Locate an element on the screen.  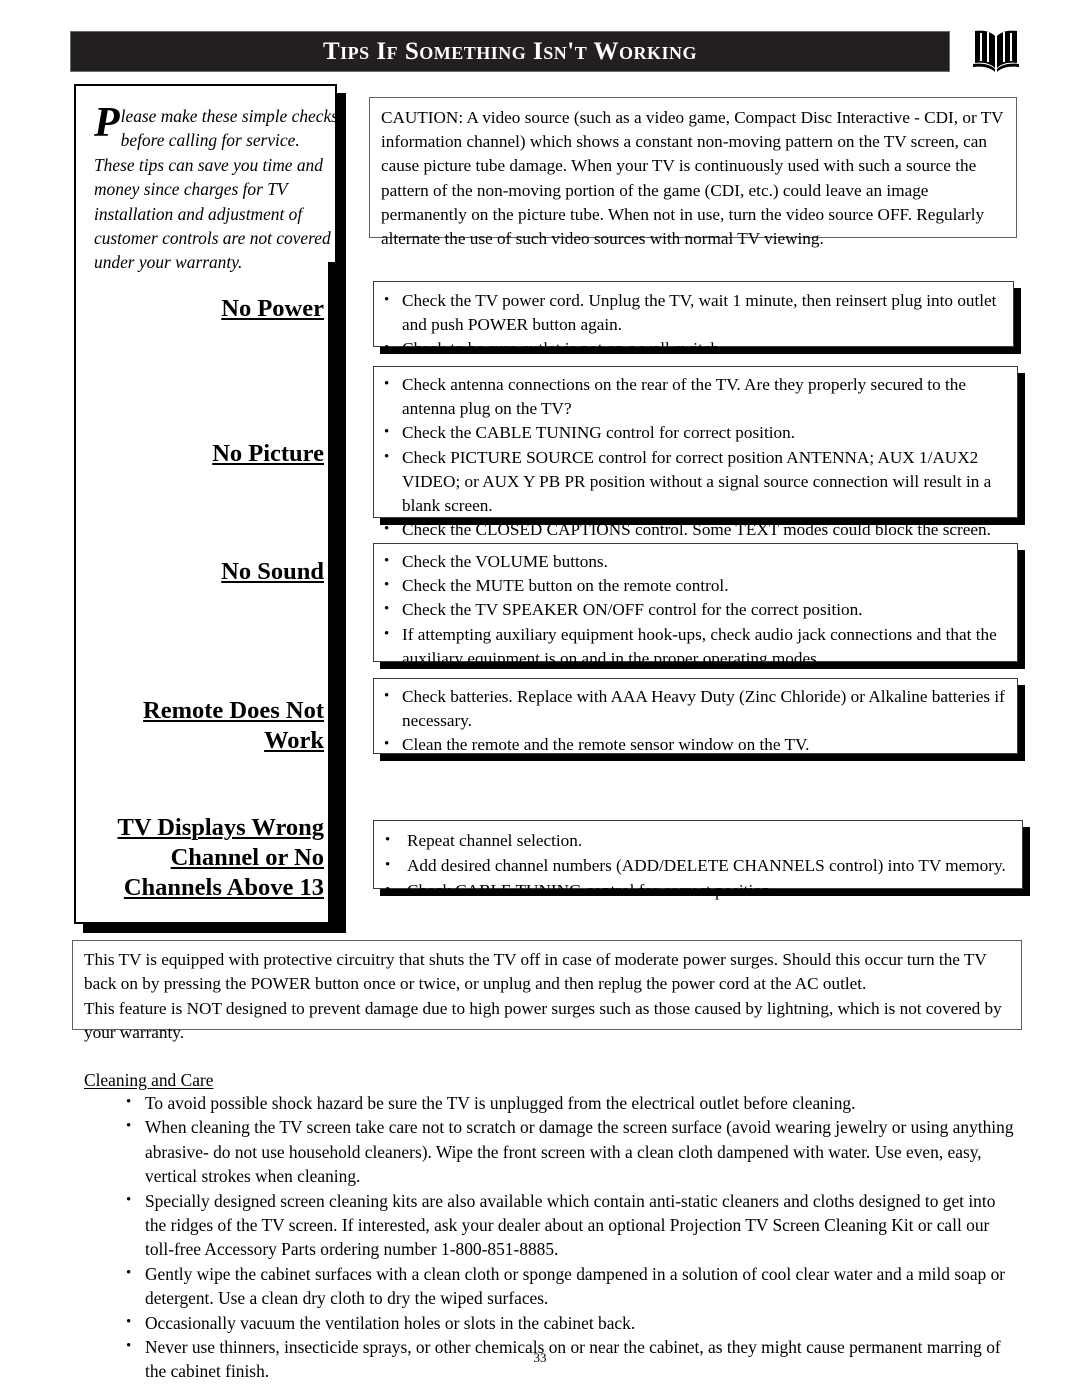
section-heading-no-picture: No Picture is located at coordinates (208, 454).